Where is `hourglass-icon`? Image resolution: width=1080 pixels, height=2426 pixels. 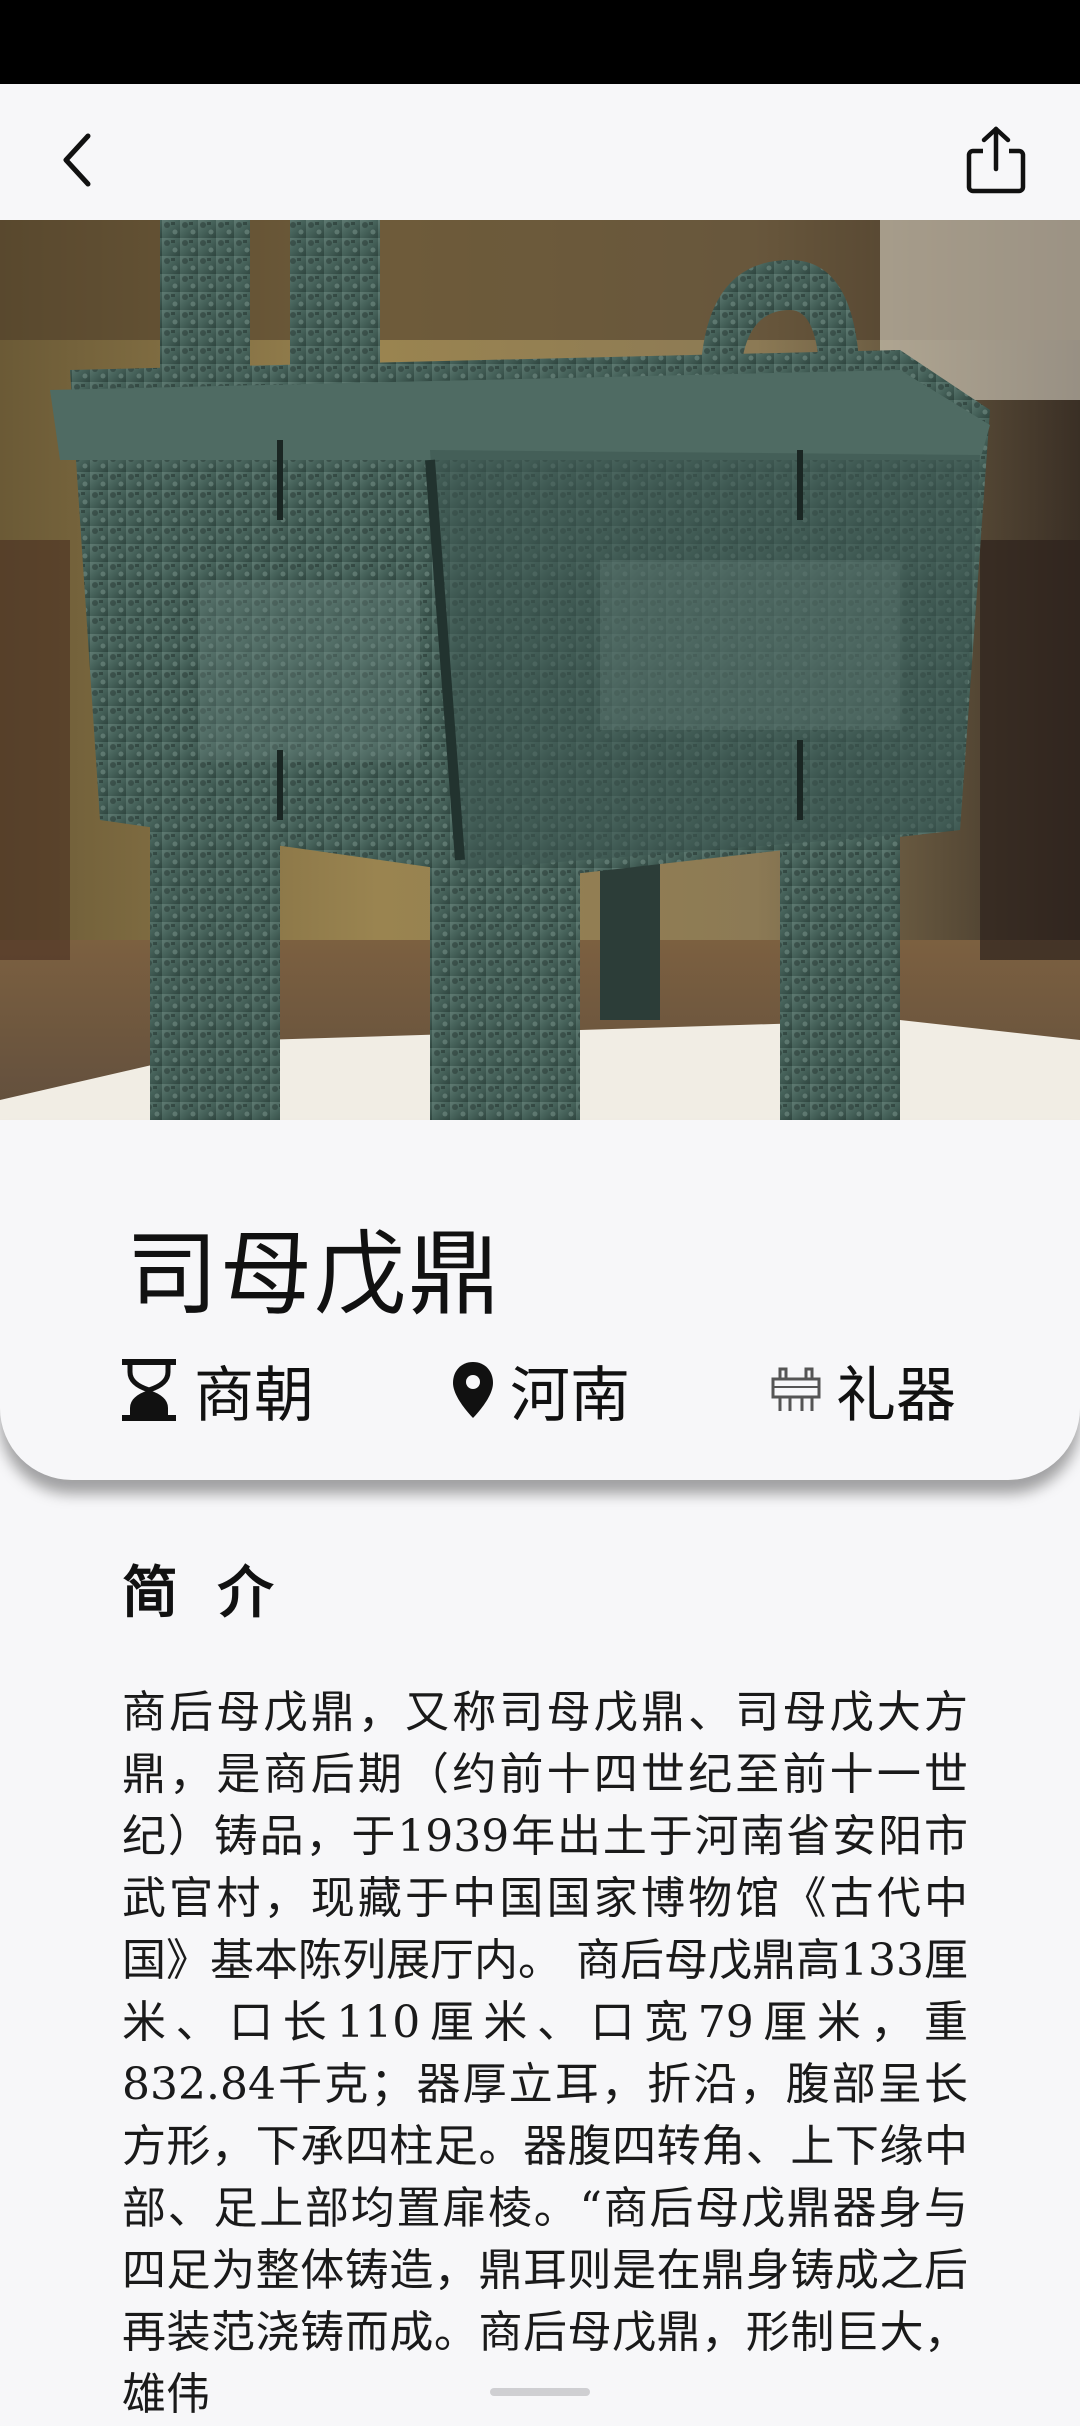
hourglass-icon is located at coordinates (149, 1390).